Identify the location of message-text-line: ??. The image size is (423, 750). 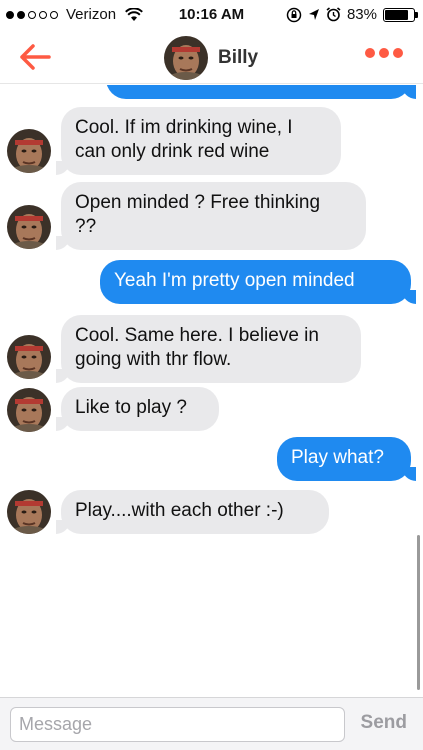
(86, 226).